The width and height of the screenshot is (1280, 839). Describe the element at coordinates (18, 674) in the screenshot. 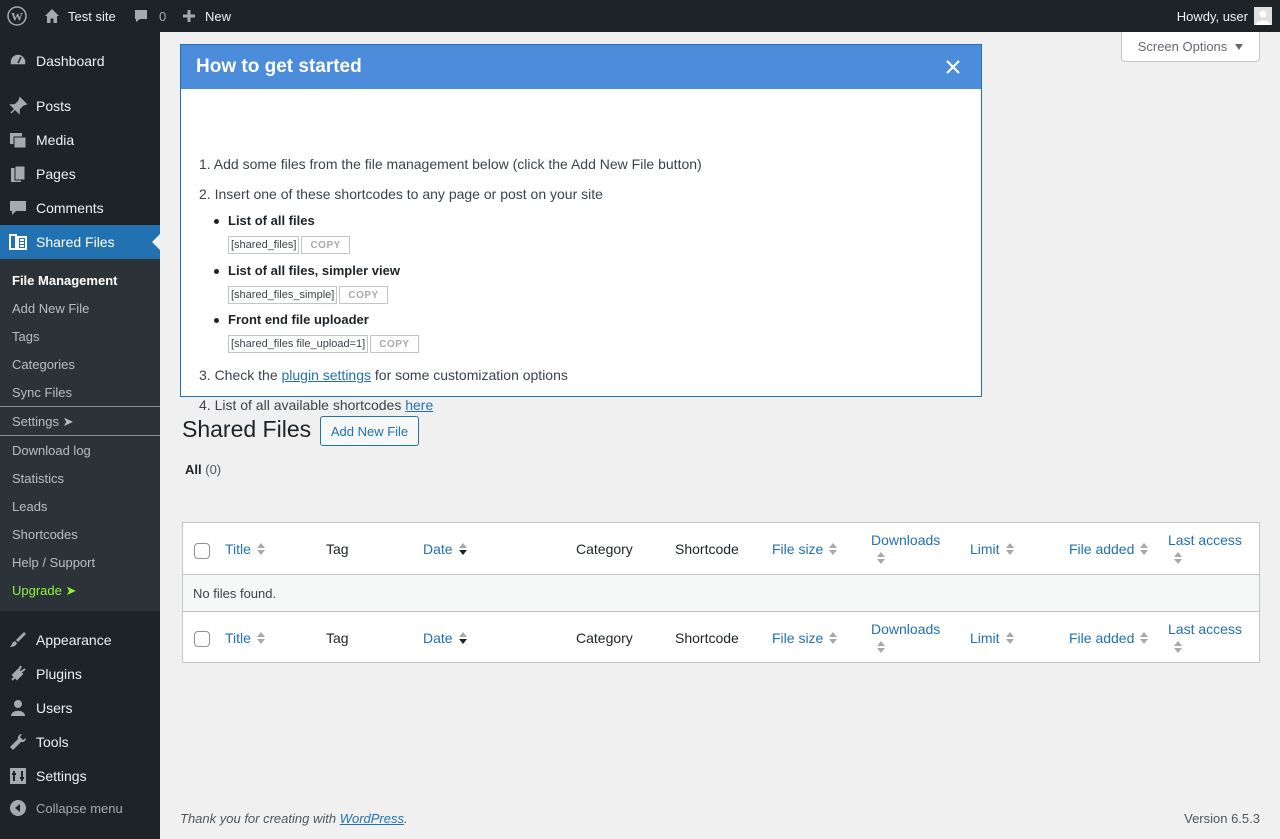

I see `plug-icon` at that location.